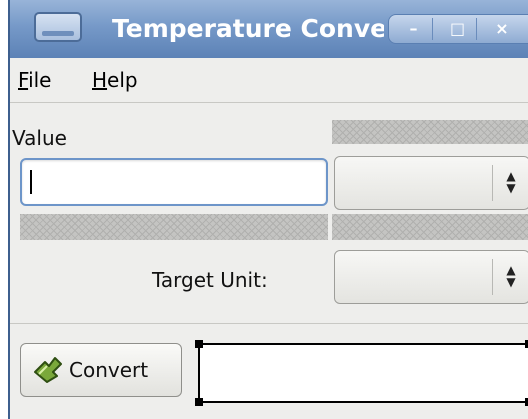 This screenshot has width=528, height=419. Describe the element at coordinates (122, 80) in the screenshot. I see `menu-help-label: elp` at that location.